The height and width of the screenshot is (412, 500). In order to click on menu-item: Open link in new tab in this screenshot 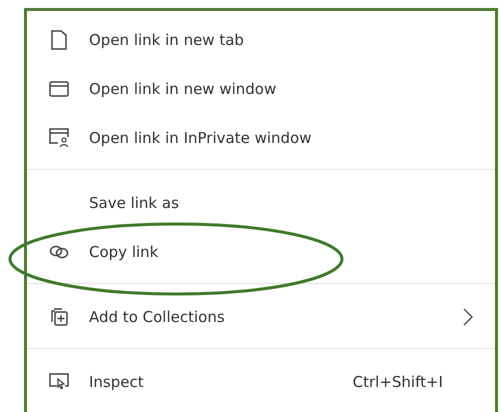, I will do `click(261, 39)`.